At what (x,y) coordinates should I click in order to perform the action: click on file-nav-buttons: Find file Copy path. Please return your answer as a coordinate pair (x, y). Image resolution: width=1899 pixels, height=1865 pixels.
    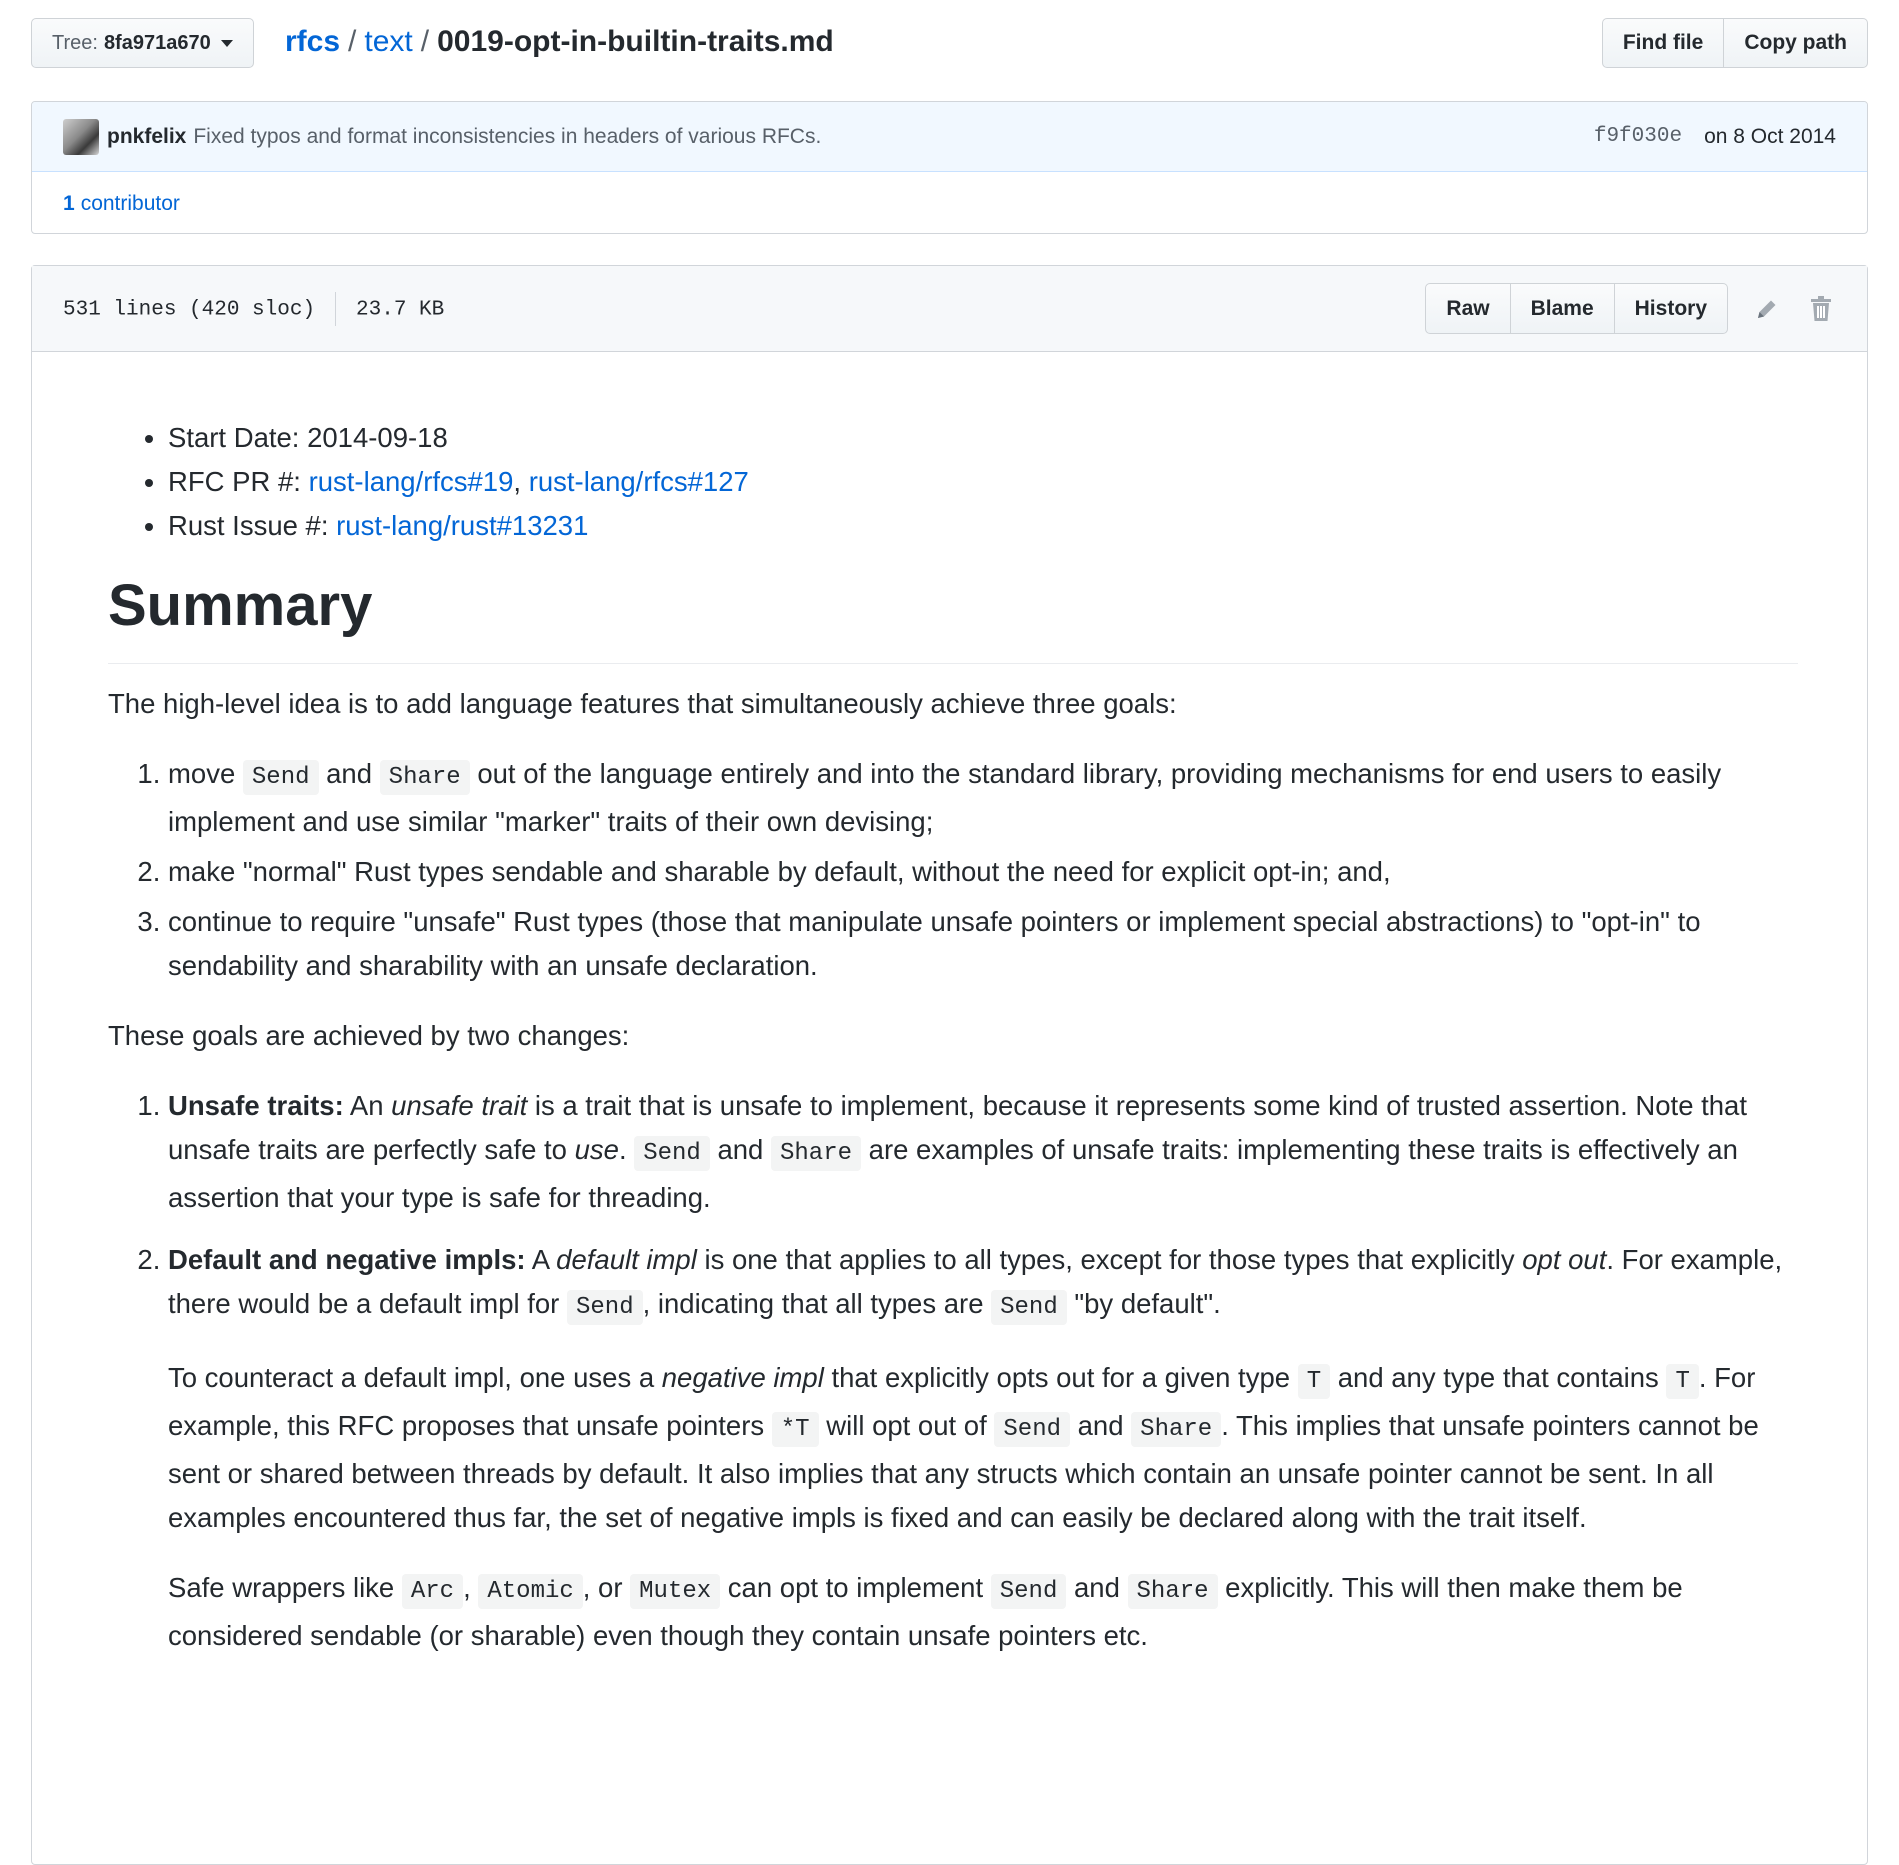
    Looking at the image, I should click on (1734, 43).